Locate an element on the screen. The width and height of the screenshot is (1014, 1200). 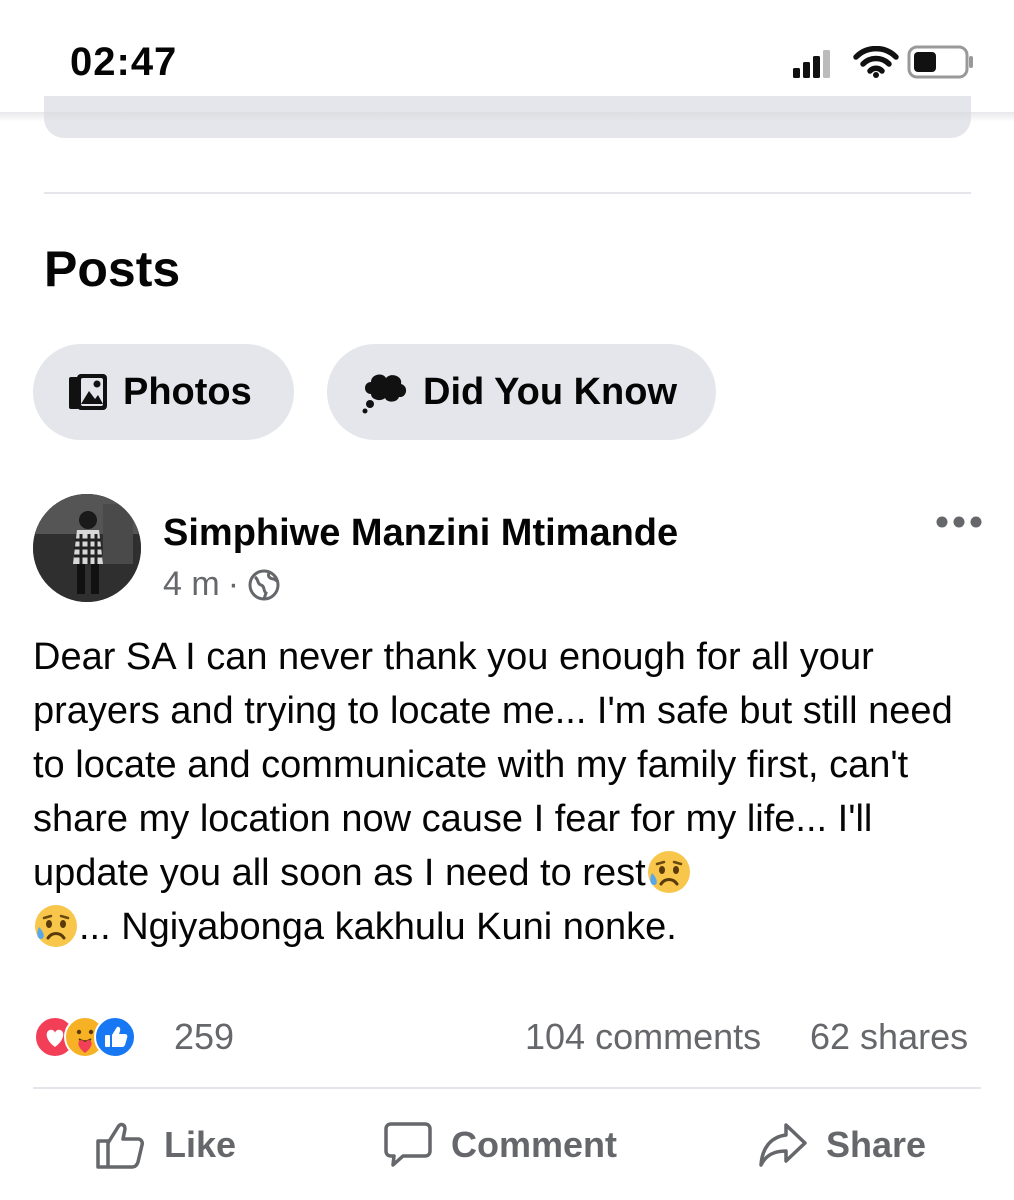
avatar-photo is located at coordinates (87, 548).